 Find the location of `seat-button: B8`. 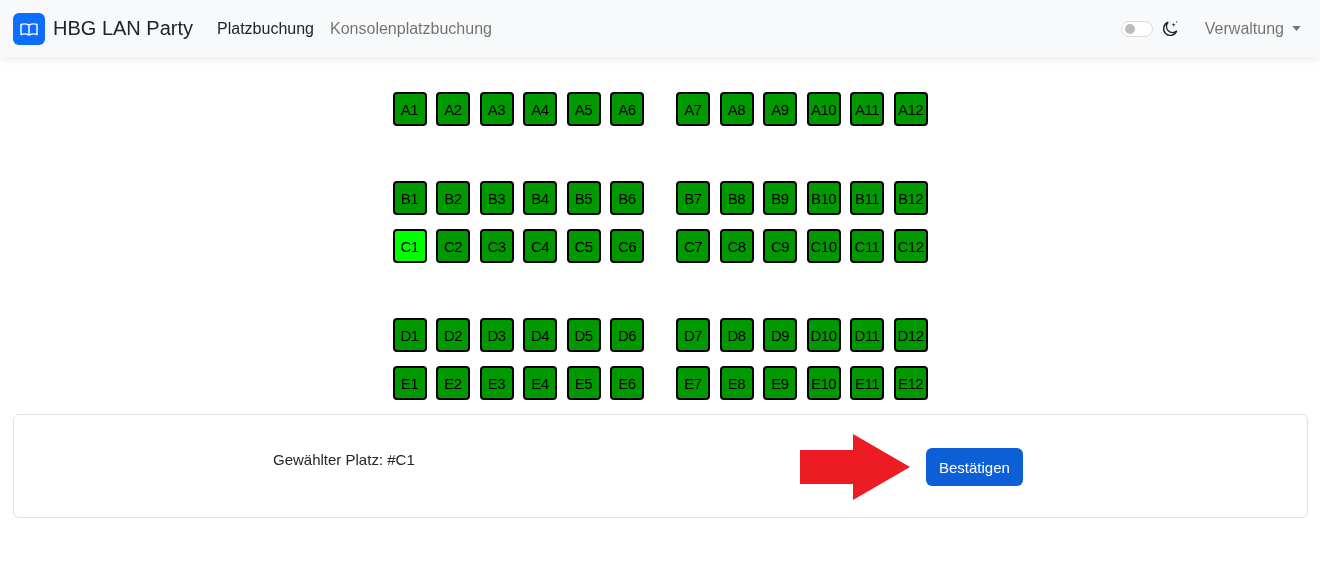

seat-button: B8 is located at coordinates (736, 198).